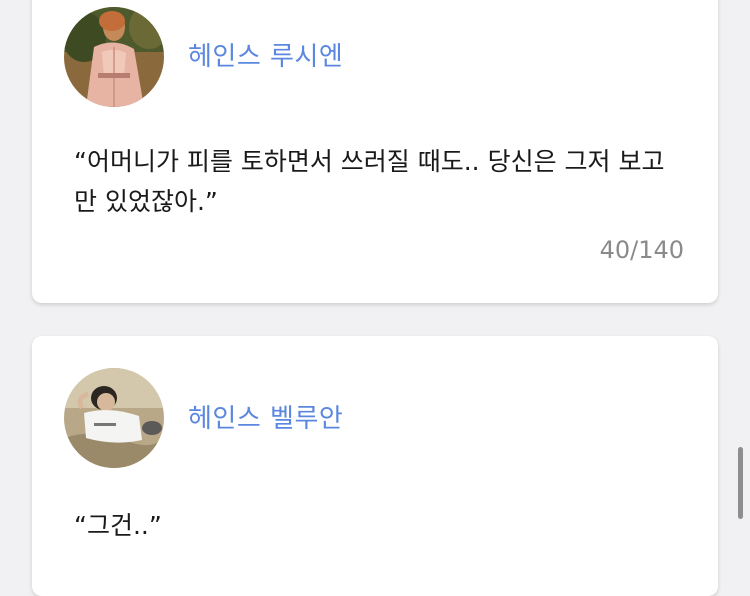 The width and height of the screenshot is (750, 596). What do you see at coordinates (641, 250) in the screenshot?
I see `char-count: 40/140` at bounding box center [641, 250].